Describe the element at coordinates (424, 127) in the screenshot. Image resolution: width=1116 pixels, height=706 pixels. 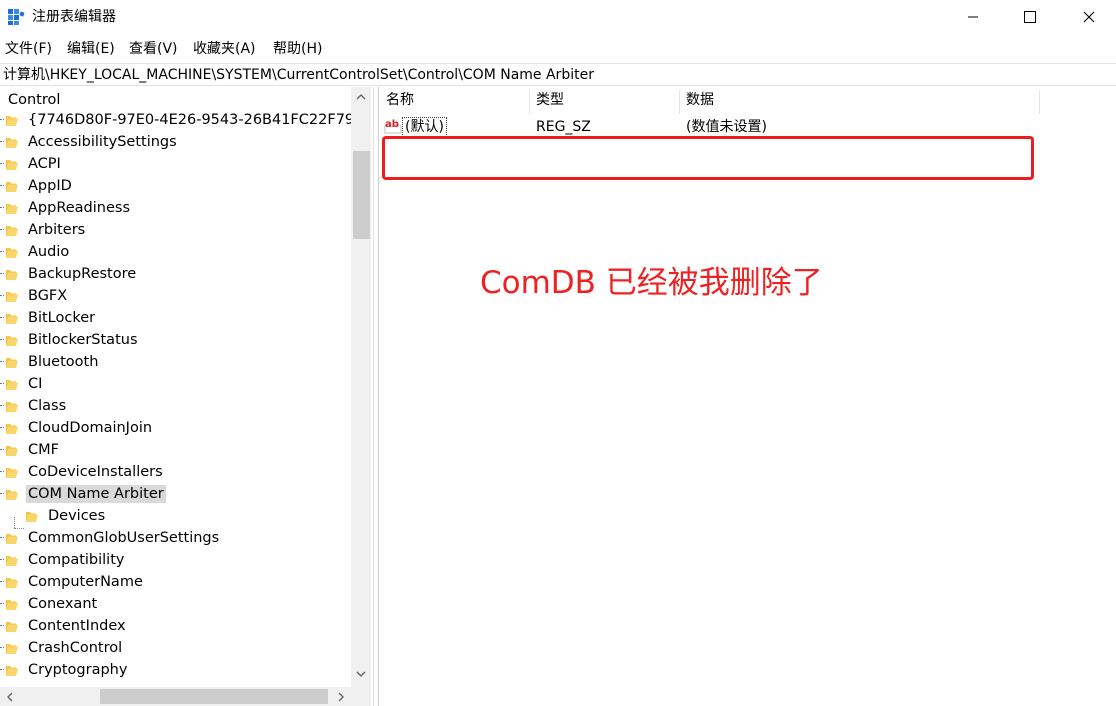
I see `value-name: (默认)` at that location.